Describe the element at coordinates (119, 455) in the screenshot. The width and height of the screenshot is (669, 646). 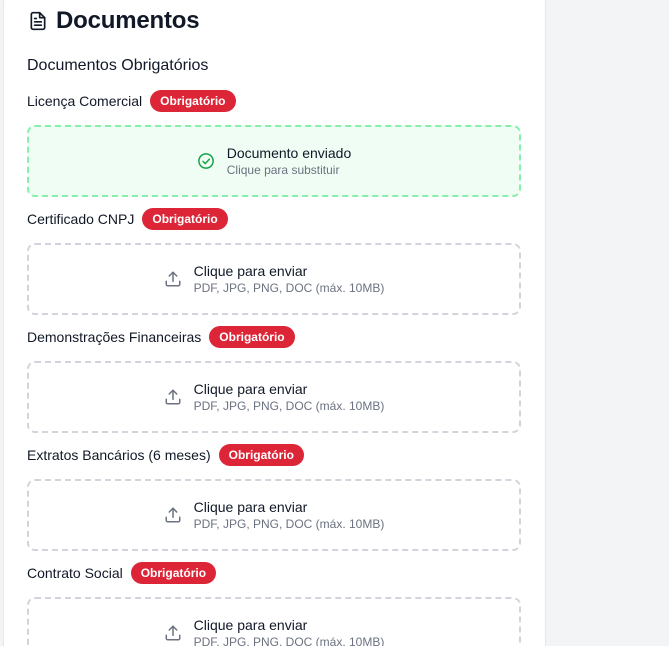
I see `document-label: Extratos Bancários (6 meses)` at that location.